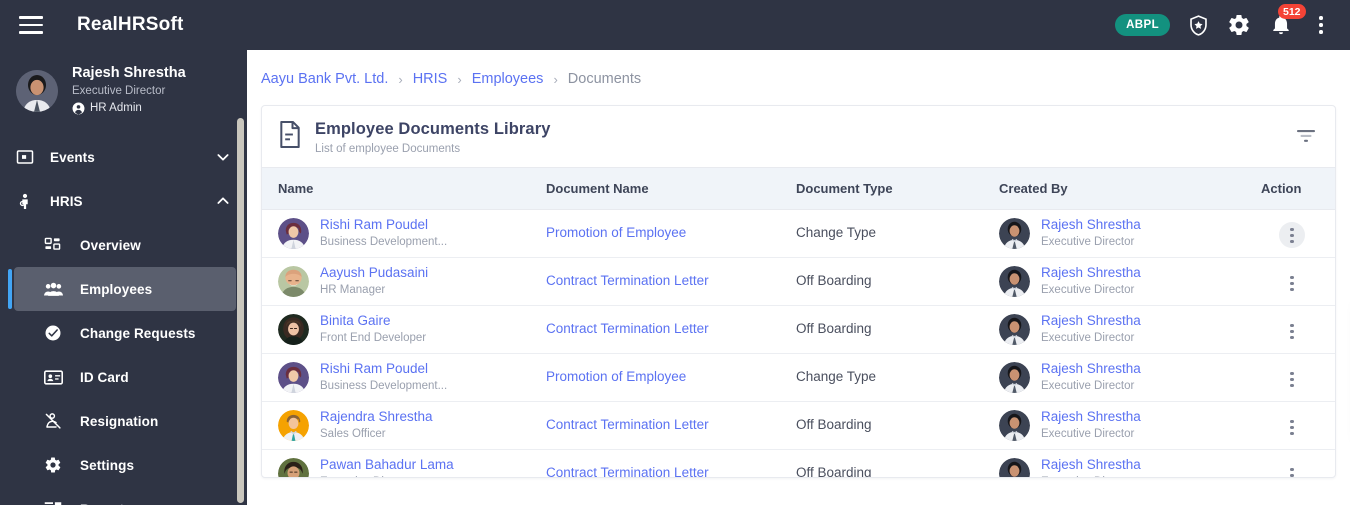 Image resolution: width=1350 pixels, height=505 pixels. Describe the element at coordinates (404, 188) in the screenshot. I see `column-header-name: Name` at that location.